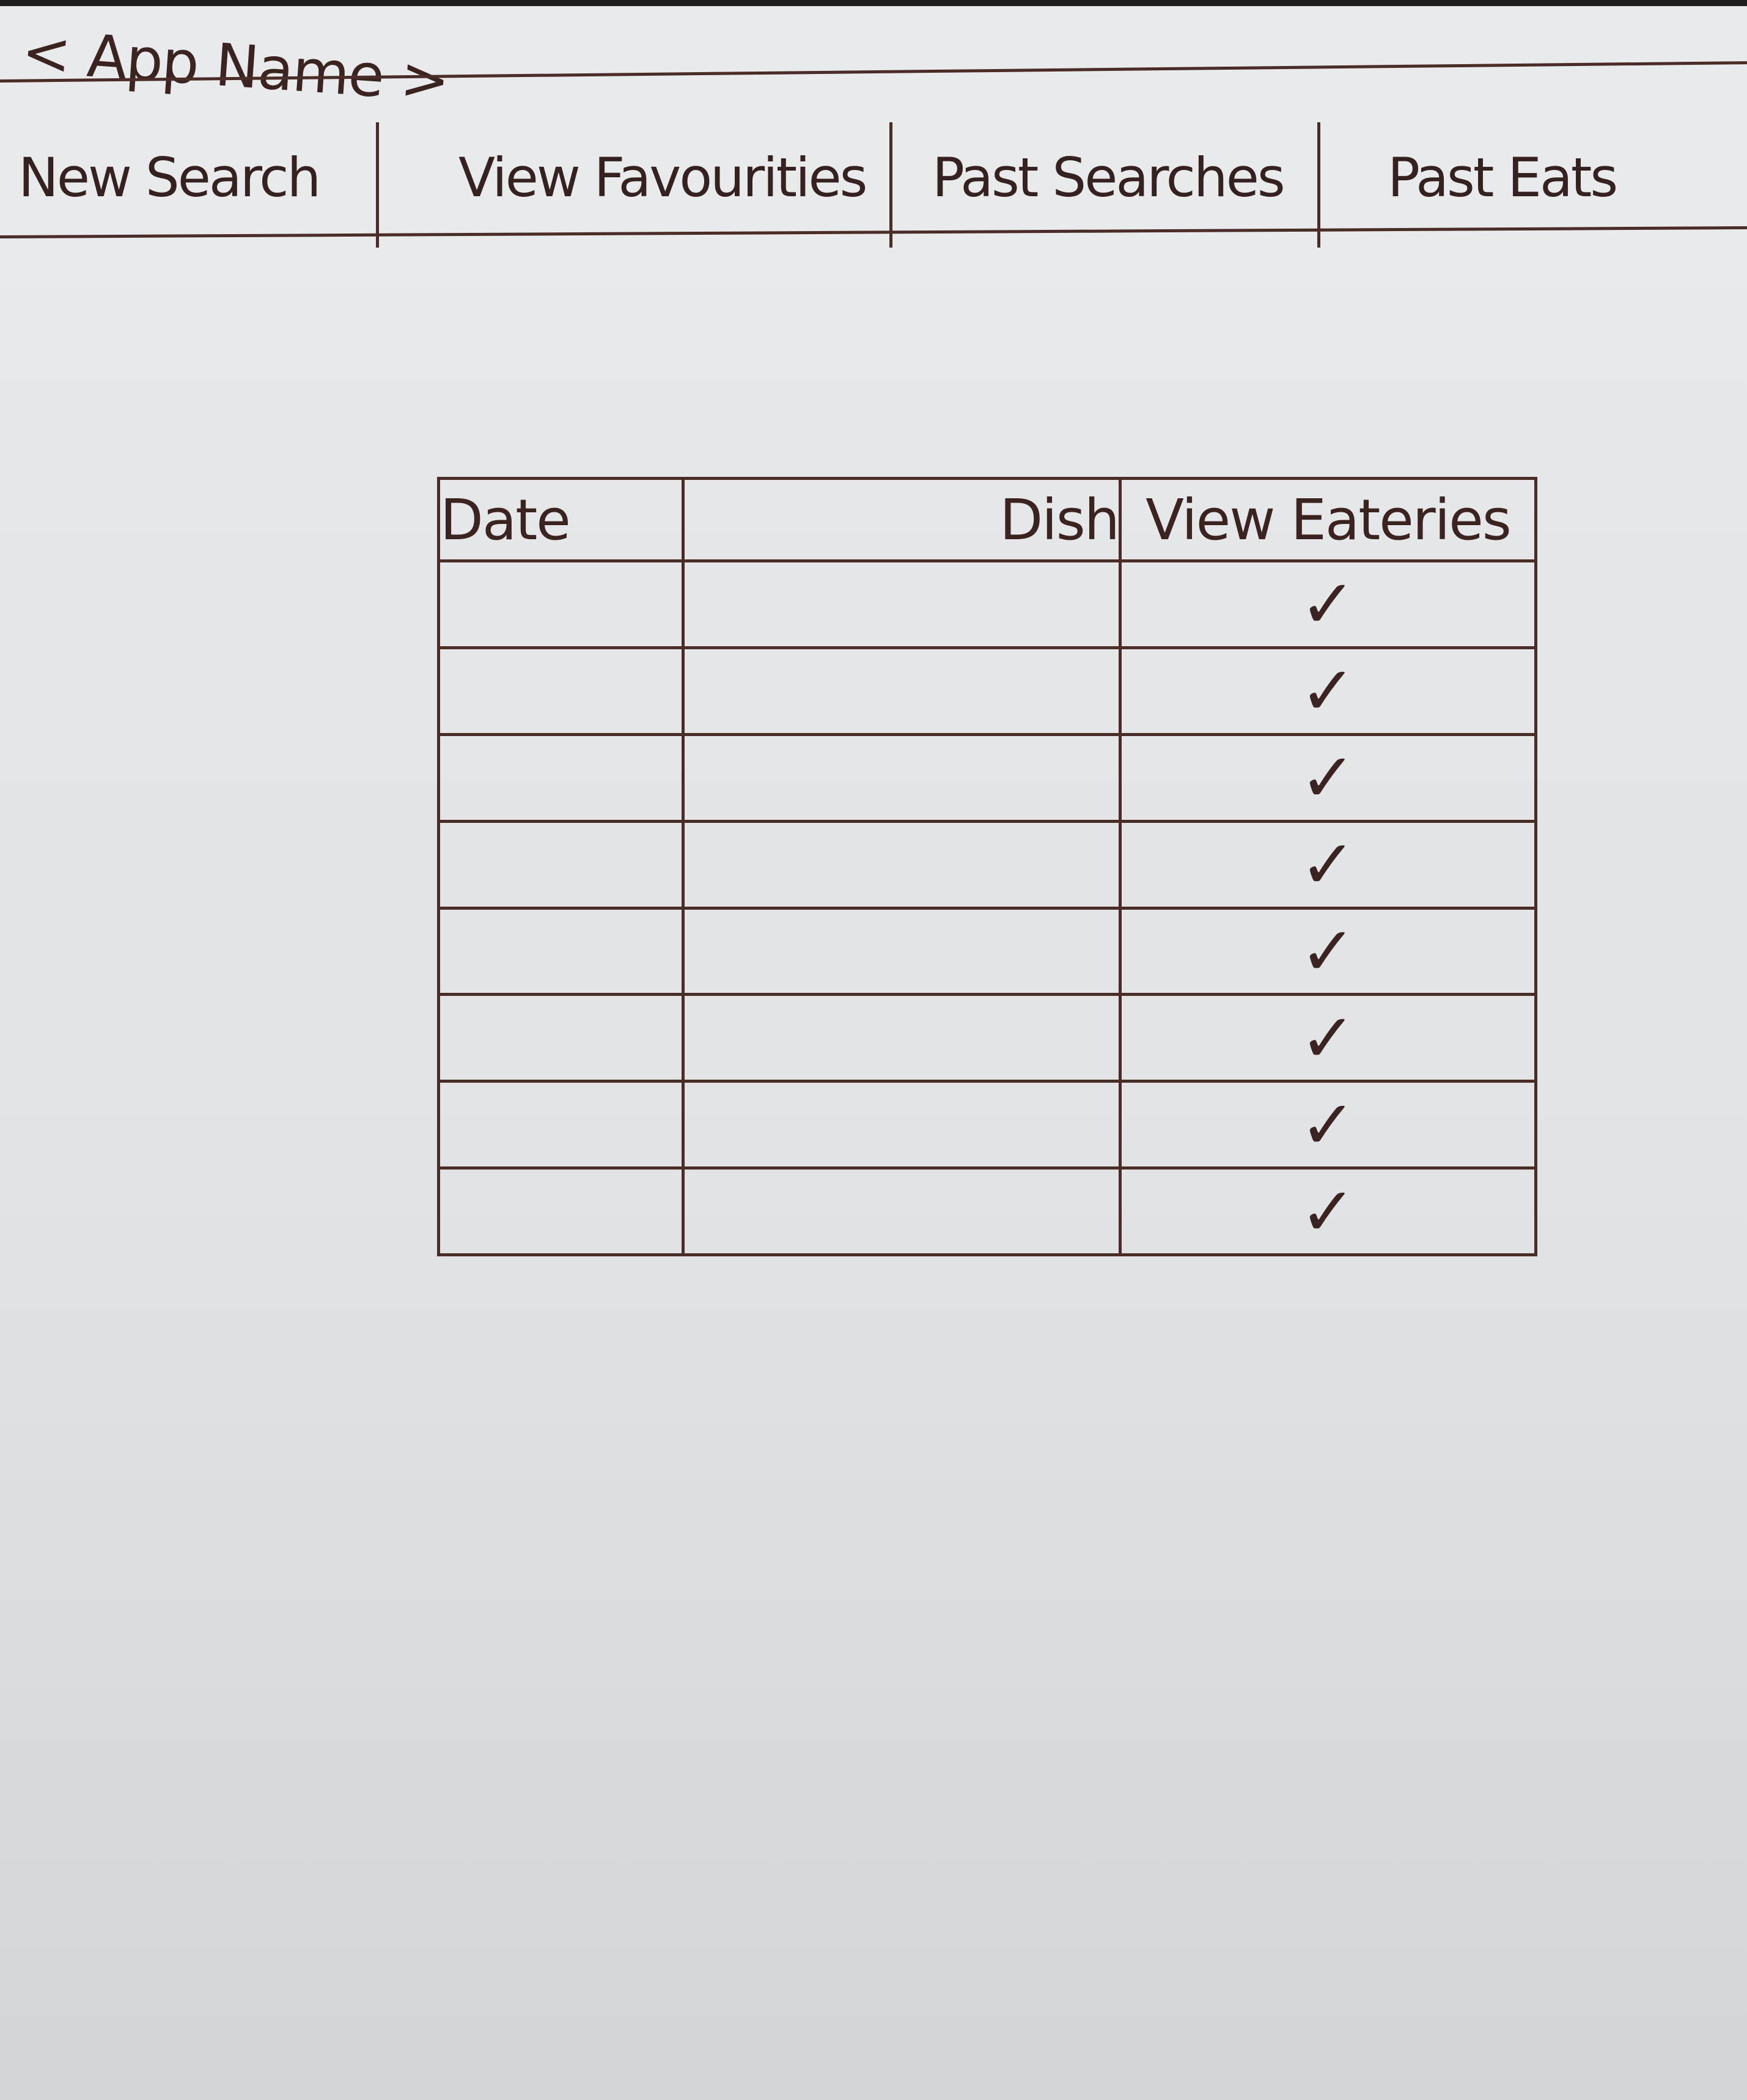 The width and height of the screenshot is (1747, 2100). I want to click on tab-past-eats: Past Eats, so click(1503, 177).